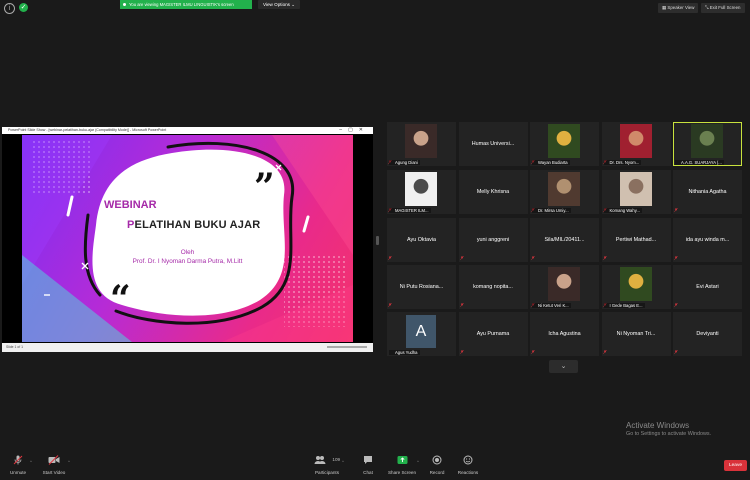 The width and height of the screenshot is (750, 480). Describe the element at coordinates (69, 461) in the screenshot. I see `video-options-caret: ^` at that location.